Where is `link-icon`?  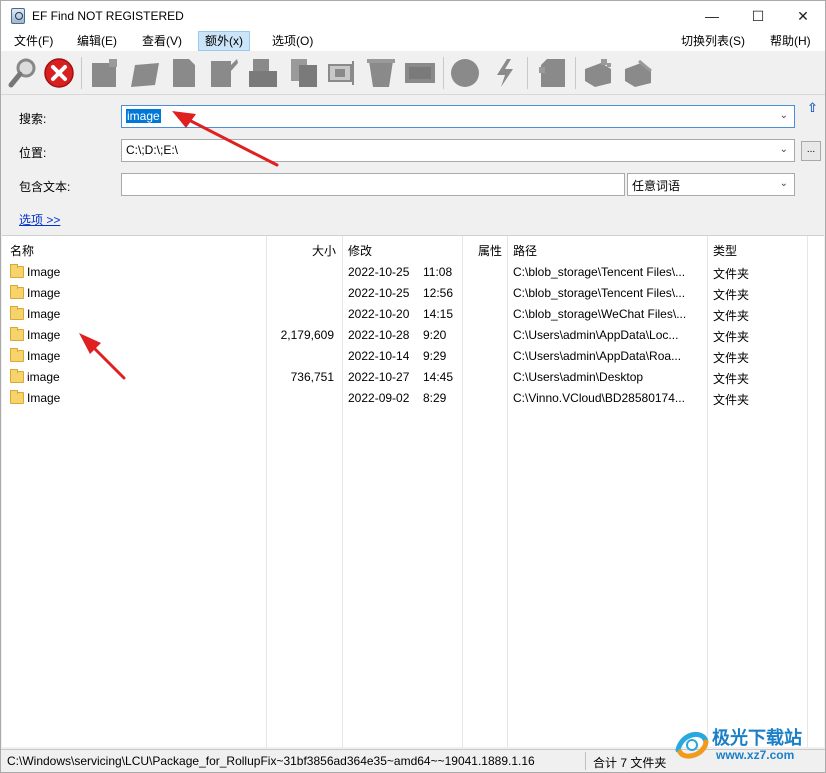 link-icon is located at coordinates (341, 73).